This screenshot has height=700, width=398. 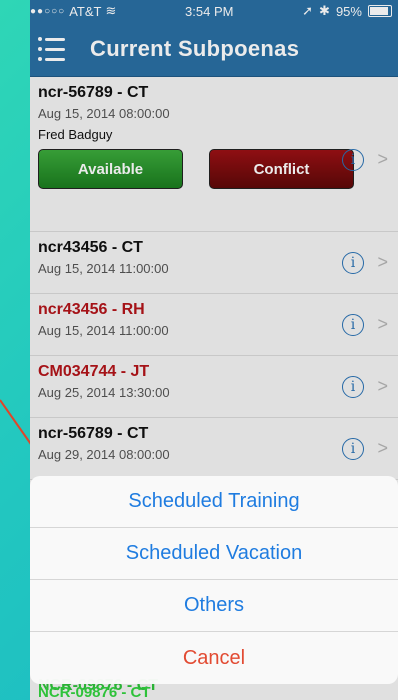 I want to click on others-option: Others, so click(x=214, y=606).